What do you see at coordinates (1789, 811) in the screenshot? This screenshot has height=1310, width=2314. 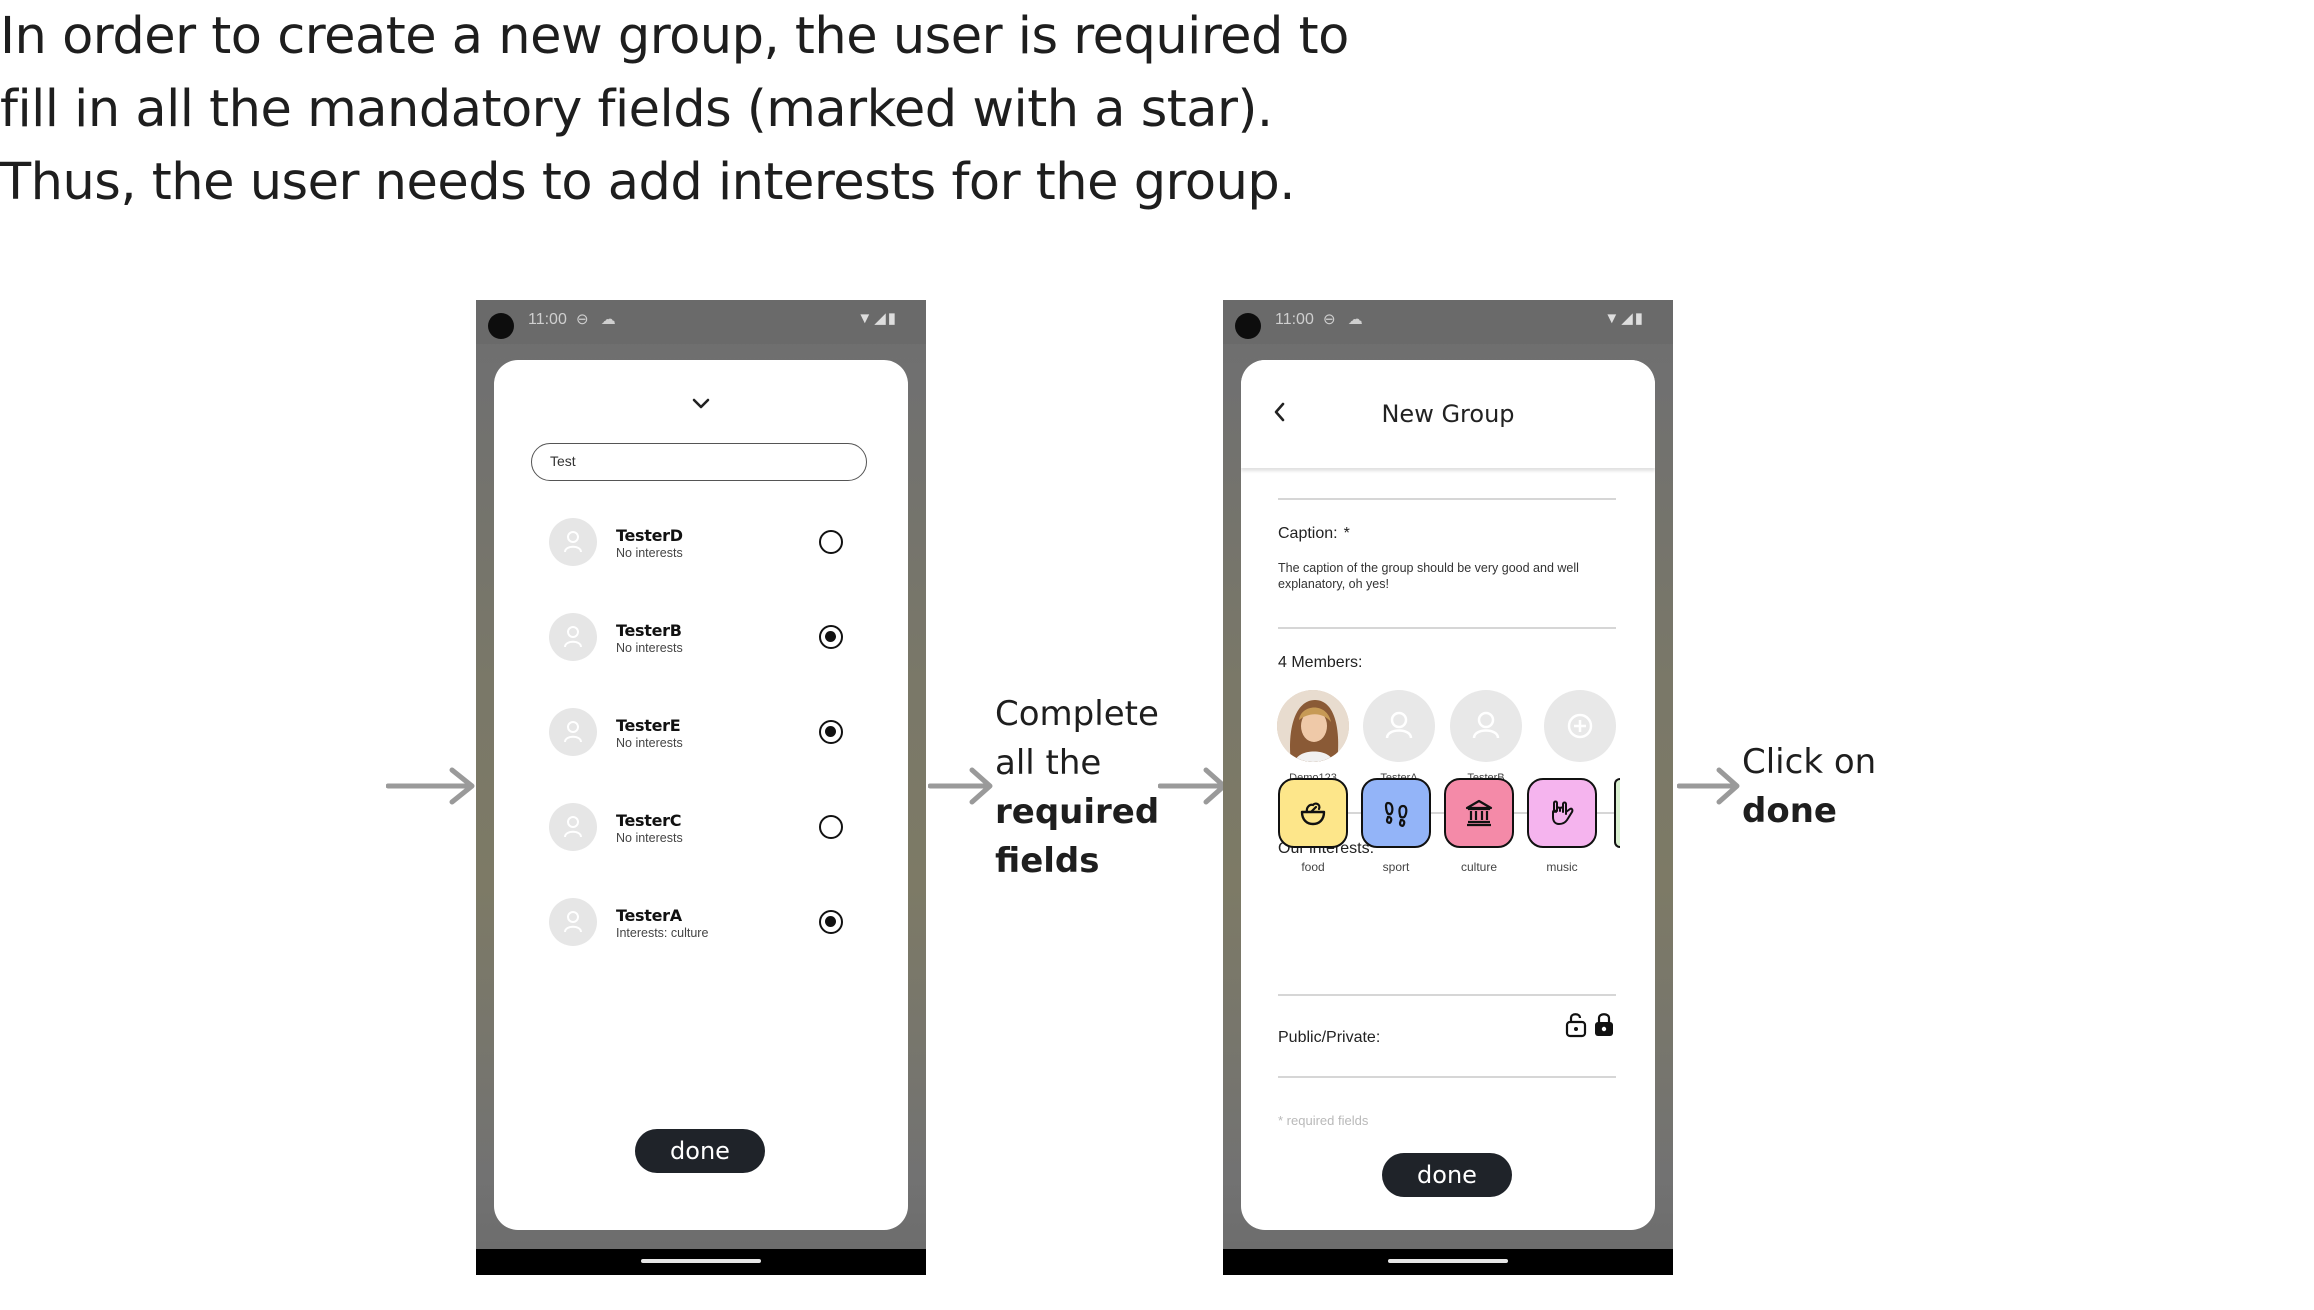 I see `caption-line-bold: done` at bounding box center [1789, 811].